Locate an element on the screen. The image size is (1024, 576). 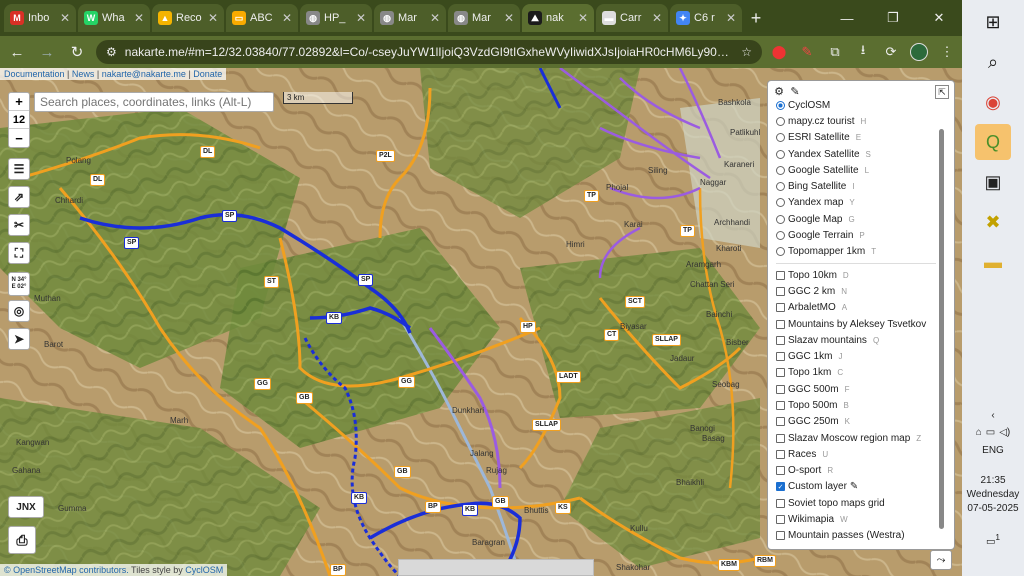
minimize-icon: — is located at coordinates (847, 18).